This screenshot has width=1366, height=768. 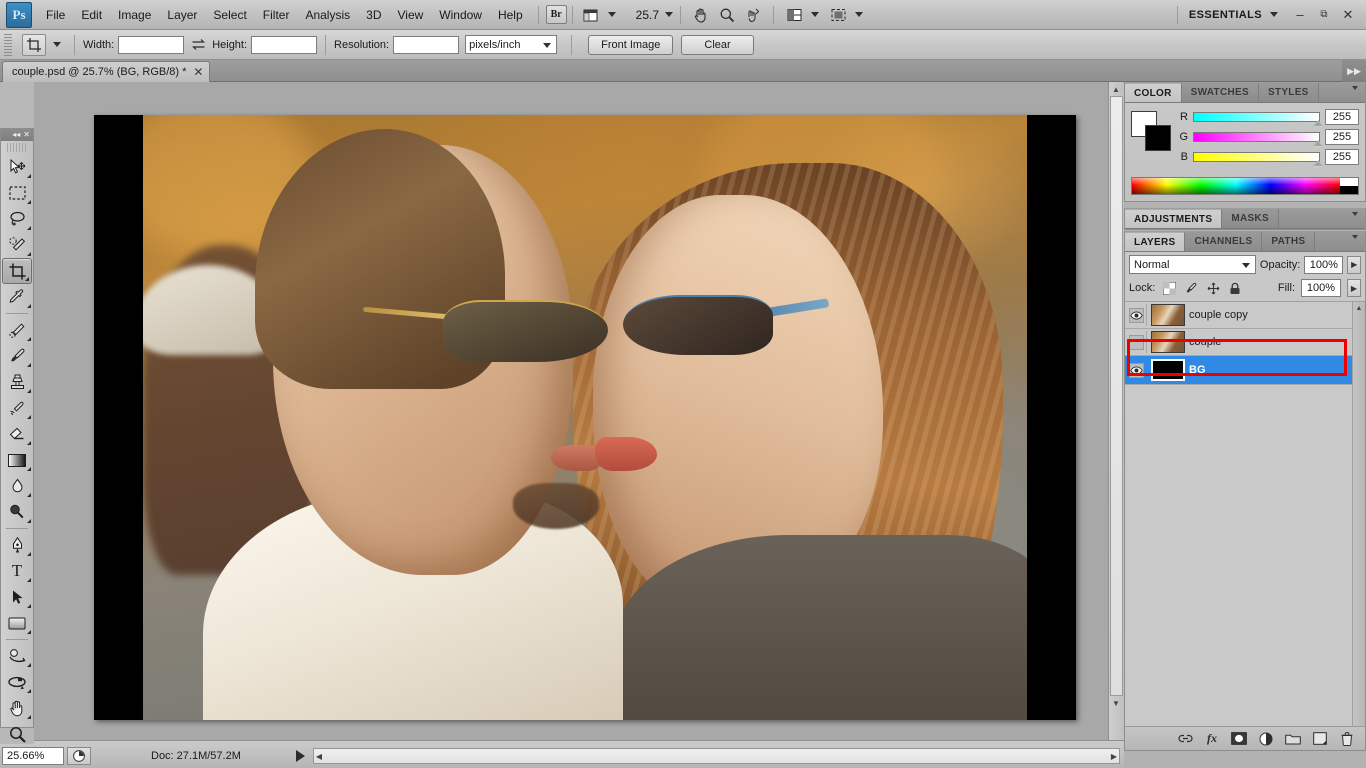 I want to click on green-channel-slider, so click(x=1258, y=139).